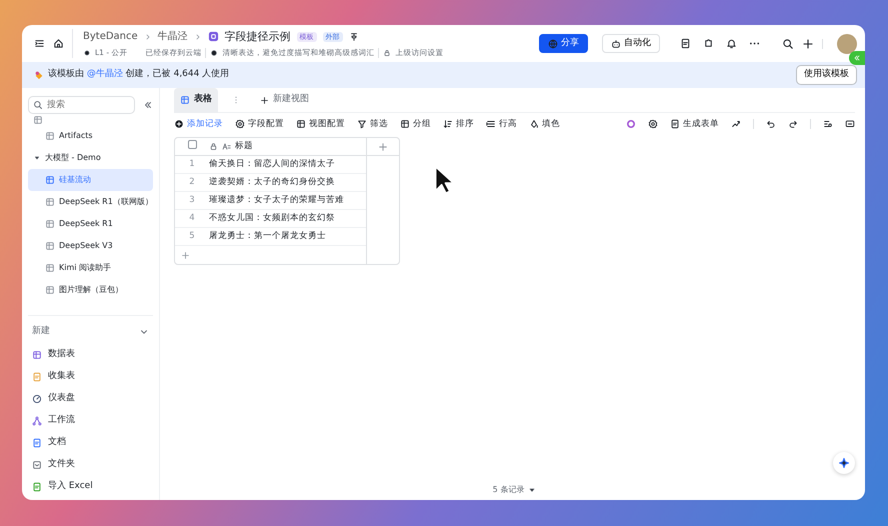  I want to click on notification-icon, so click(731, 43).